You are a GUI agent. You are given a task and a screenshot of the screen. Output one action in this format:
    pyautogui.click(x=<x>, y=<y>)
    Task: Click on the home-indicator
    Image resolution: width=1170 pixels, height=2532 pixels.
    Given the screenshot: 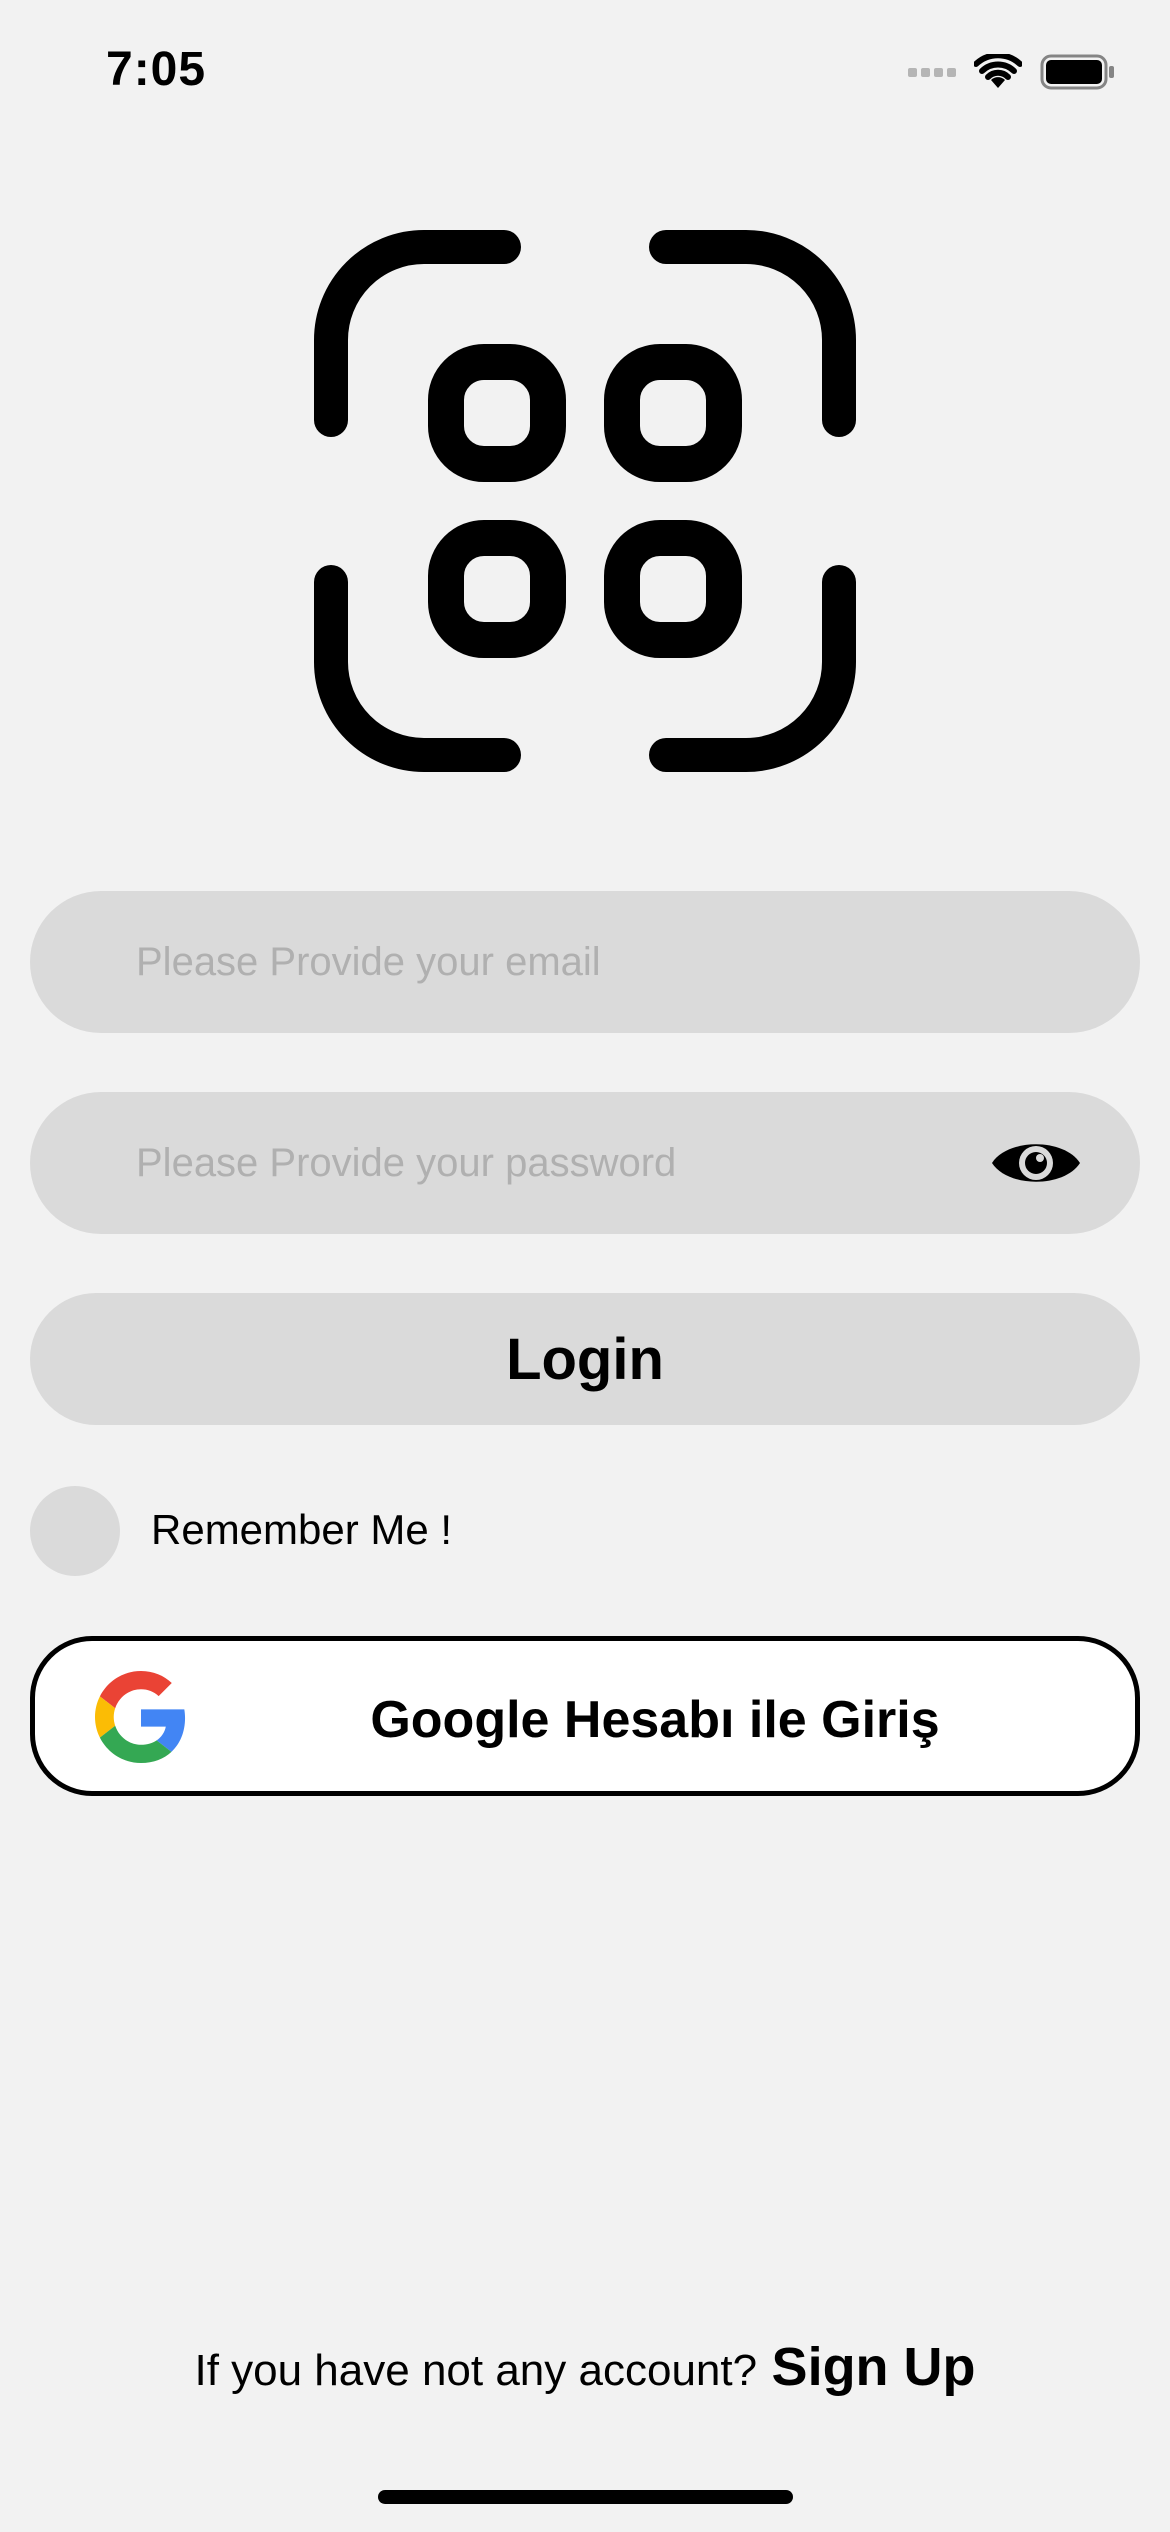 What is the action you would take?
    pyautogui.click(x=585, y=2497)
    